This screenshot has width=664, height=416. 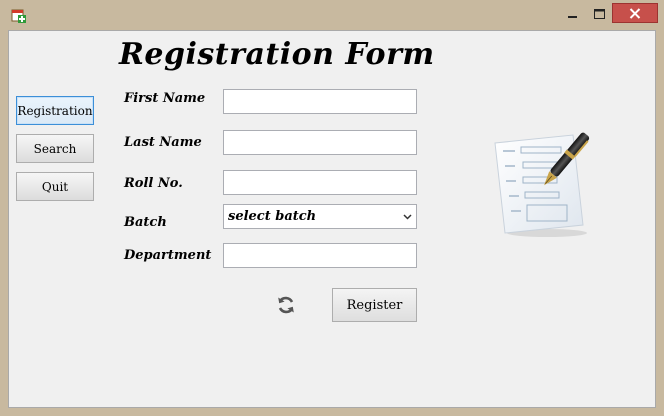 I want to click on close-icon, so click(x=635, y=13).